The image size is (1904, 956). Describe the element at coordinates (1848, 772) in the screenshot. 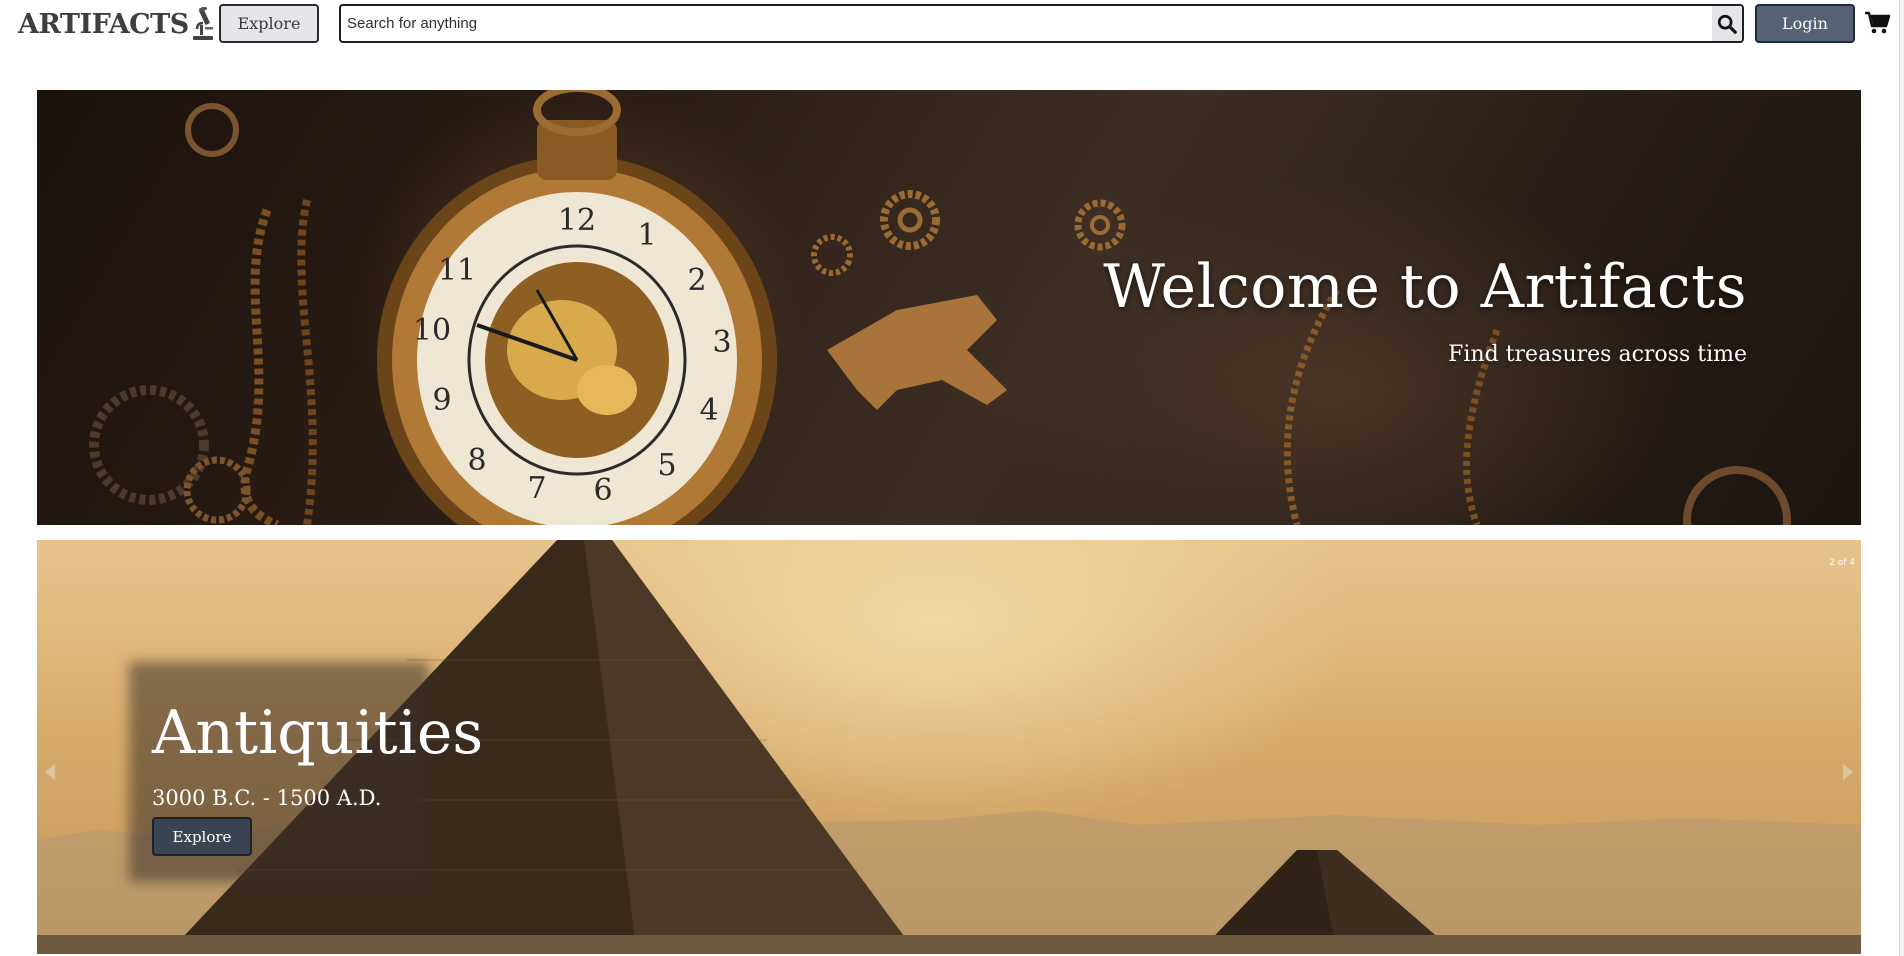

I see `chevron-right-icon` at that location.